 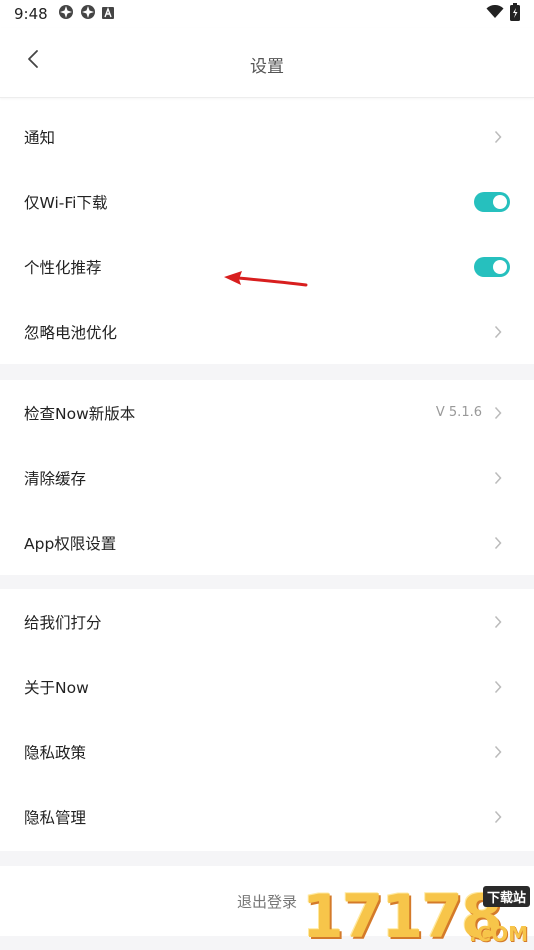 I want to click on version-value: V 5.1.6, so click(x=458, y=412).